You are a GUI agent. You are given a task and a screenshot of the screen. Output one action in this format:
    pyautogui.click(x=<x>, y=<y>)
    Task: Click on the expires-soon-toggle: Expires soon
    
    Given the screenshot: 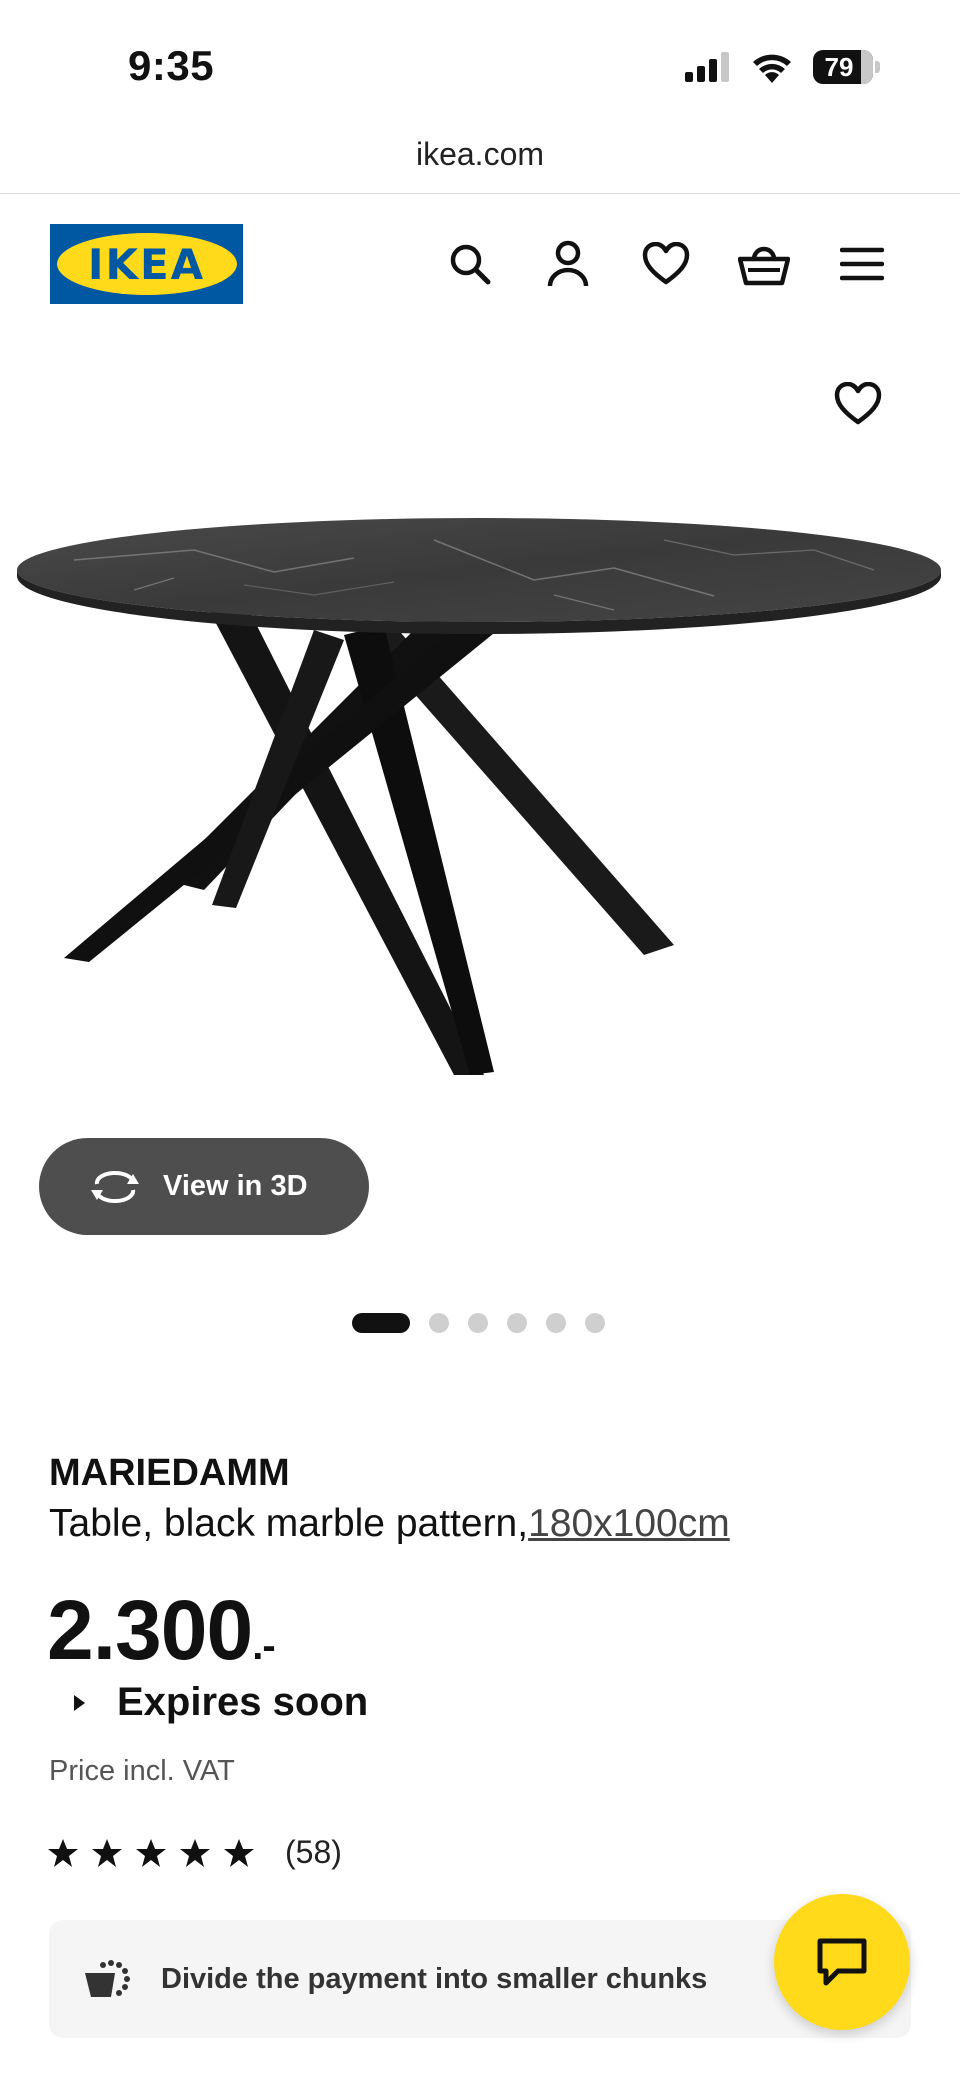 What is the action you would take?
    pyautogui.click(x=217, y=1702)
    